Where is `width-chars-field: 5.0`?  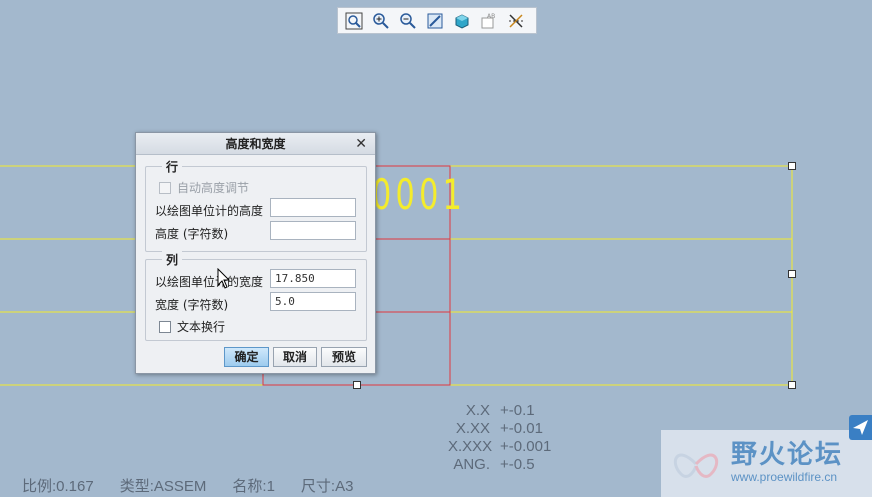
width-chars-field: 5.0 is located at coordinates (313, 301).